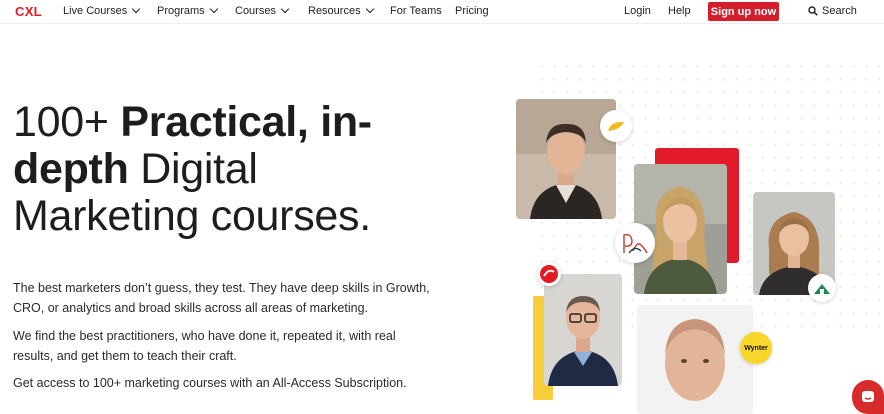 Image resolution: width=884 pixels, height=414 pixels. I want to click on nav-resources: Resources, so click(341, 10).